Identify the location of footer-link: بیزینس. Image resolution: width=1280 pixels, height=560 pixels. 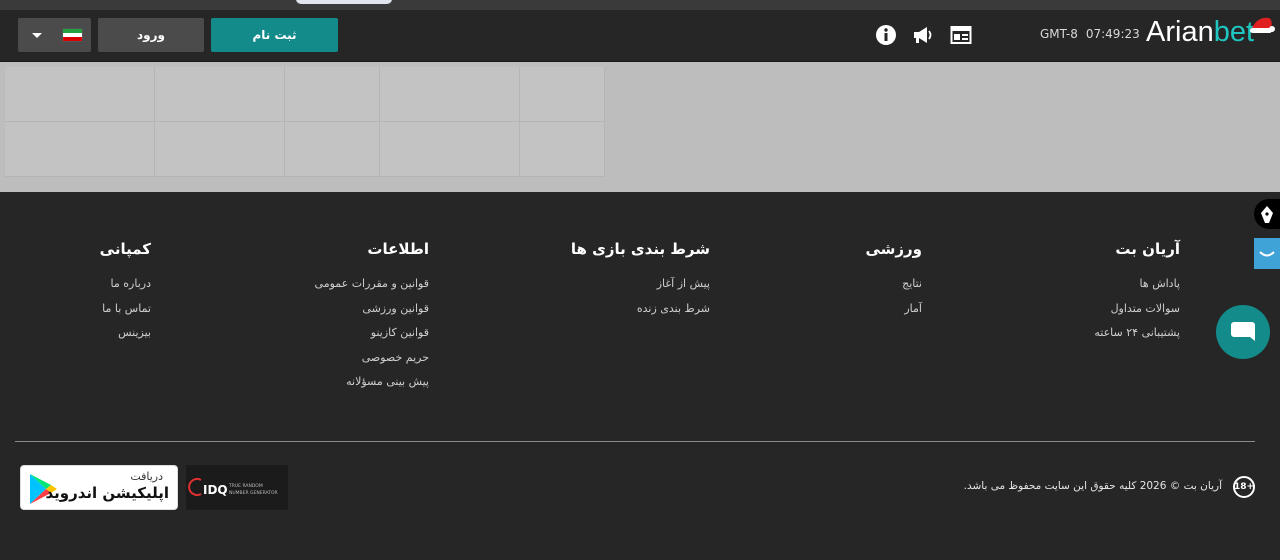
(125, 333).